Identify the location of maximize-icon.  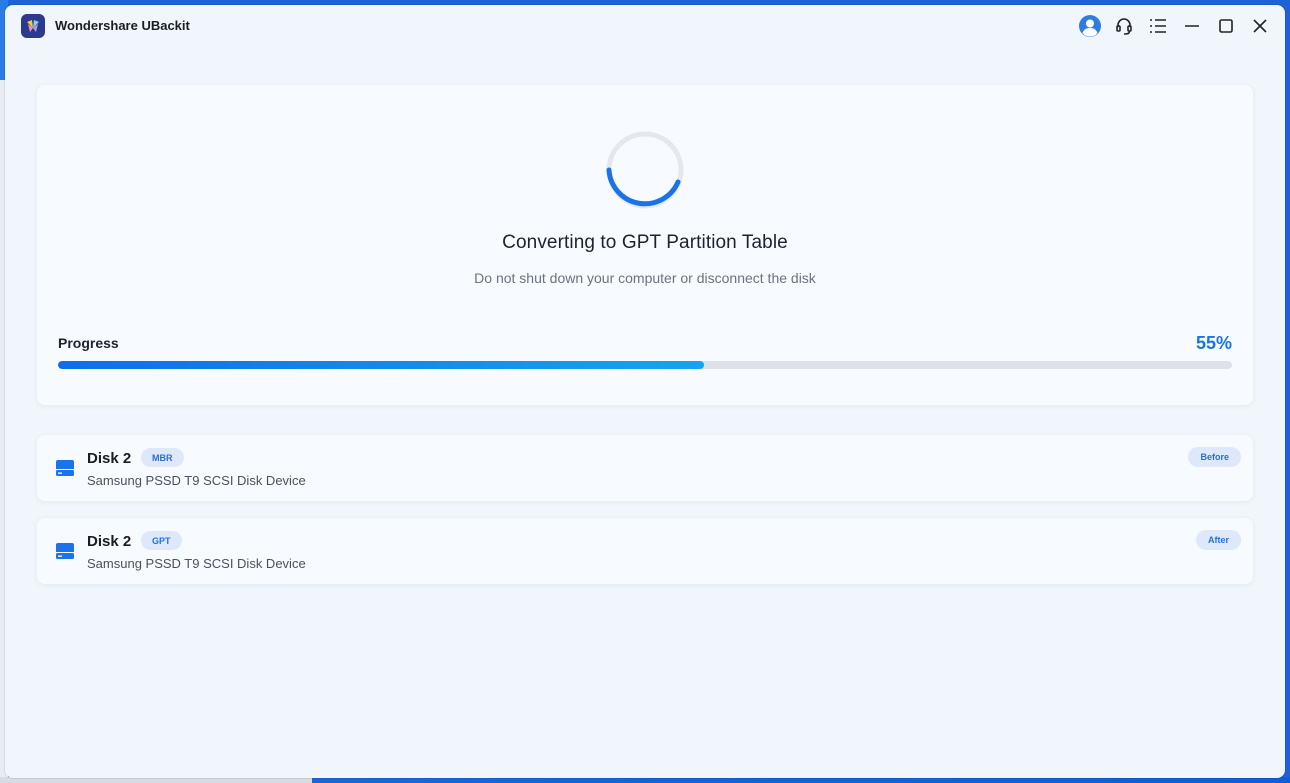
(1226, 26).